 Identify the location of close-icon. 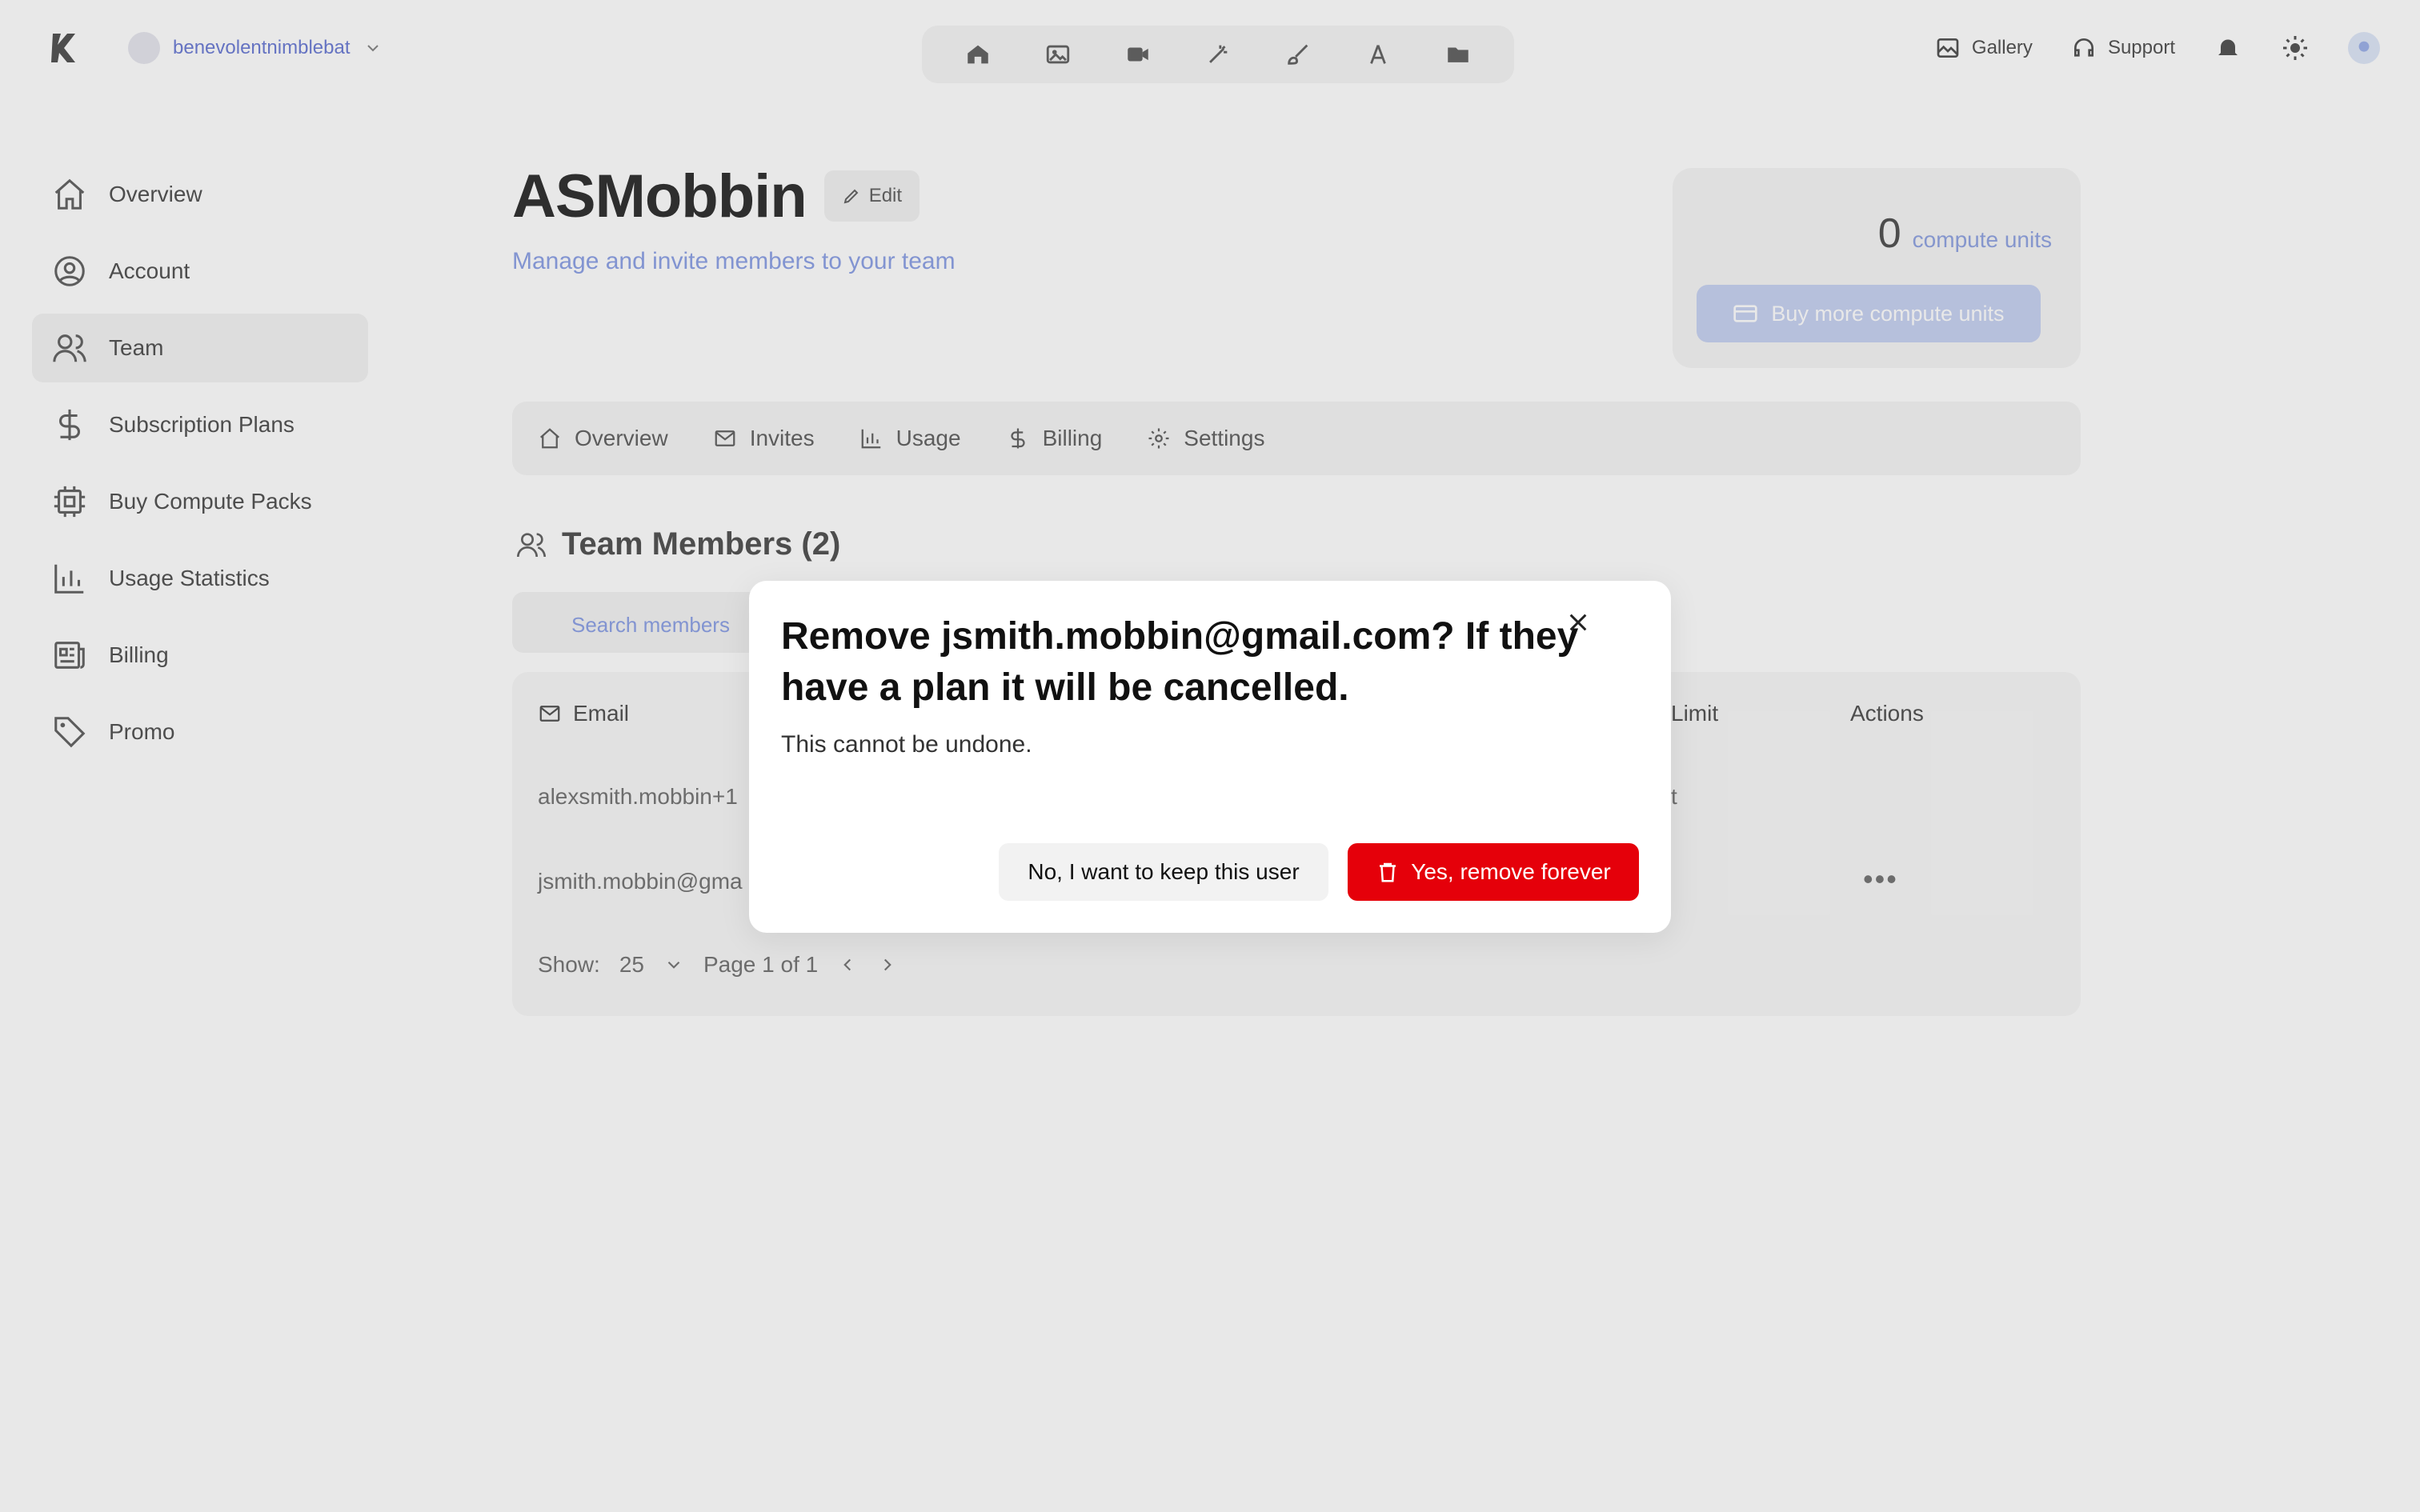
(1578, 622).